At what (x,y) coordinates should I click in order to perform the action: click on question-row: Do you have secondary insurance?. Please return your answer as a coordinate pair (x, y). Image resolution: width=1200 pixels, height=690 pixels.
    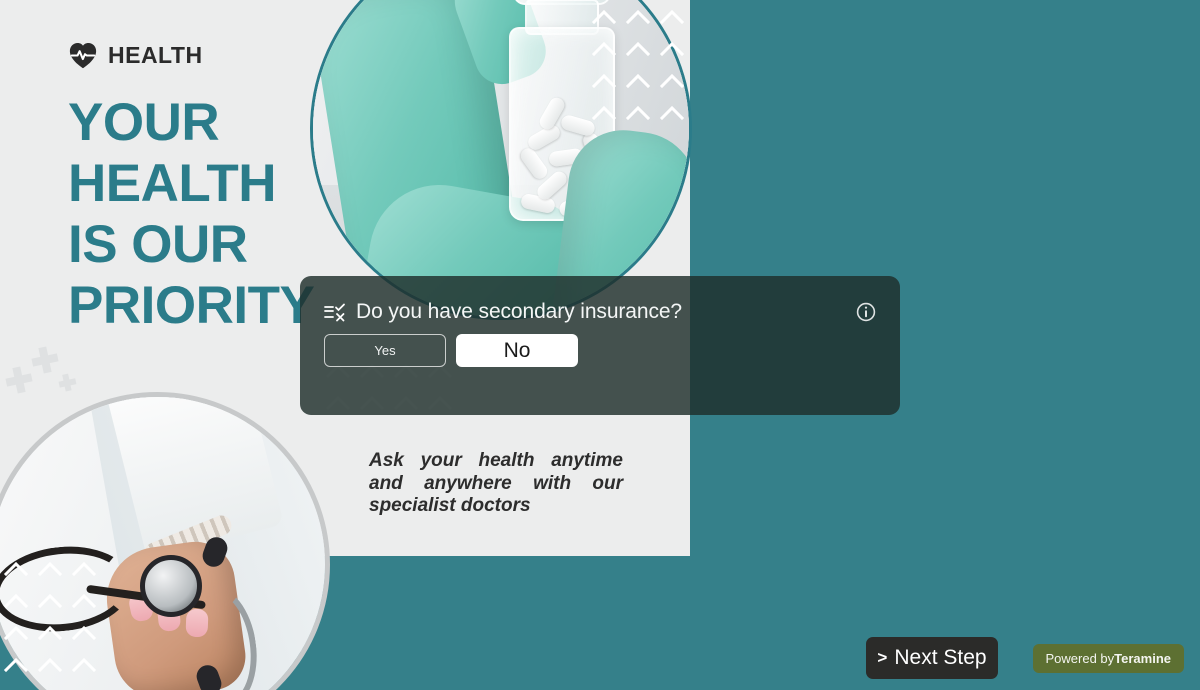
    Looking at the image, I should click on (503, 312).